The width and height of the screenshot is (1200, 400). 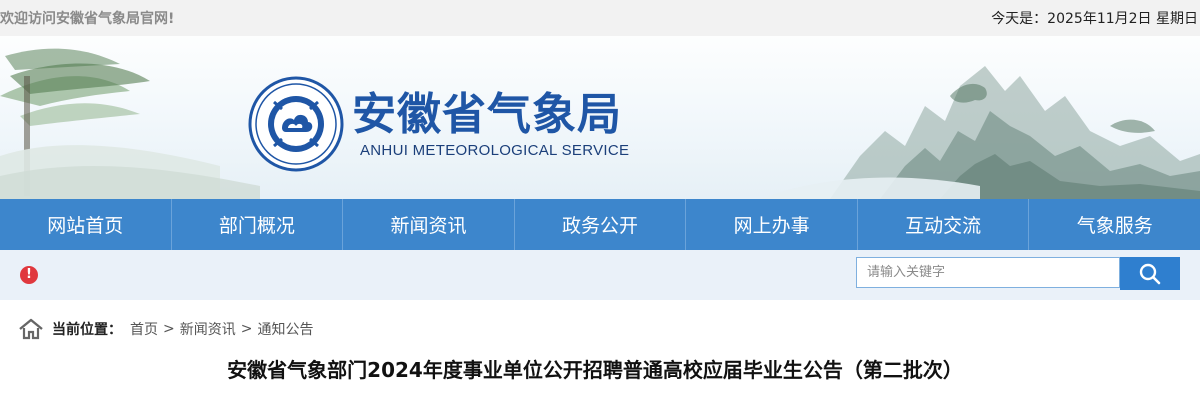 I want to click on search-input, so click(x=988, y=272).